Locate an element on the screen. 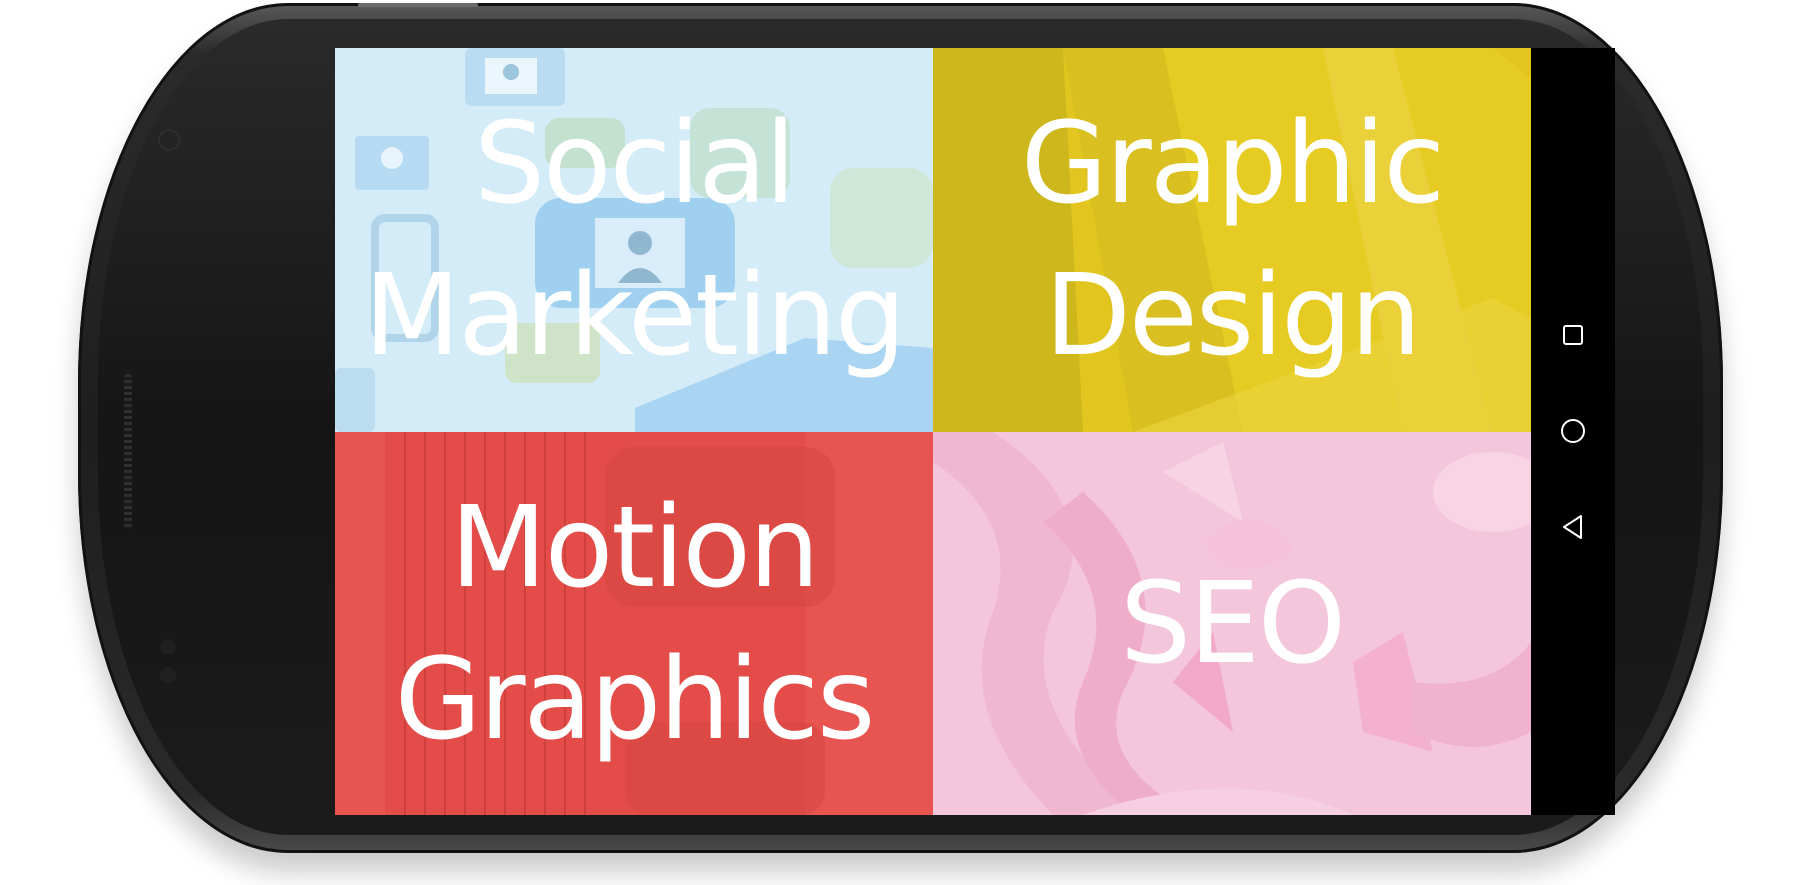 Image resolution: width=1799 pixels, height=885 pixels. tile-graphic-design: Graphic Design is located at coordinates (1232, 240).